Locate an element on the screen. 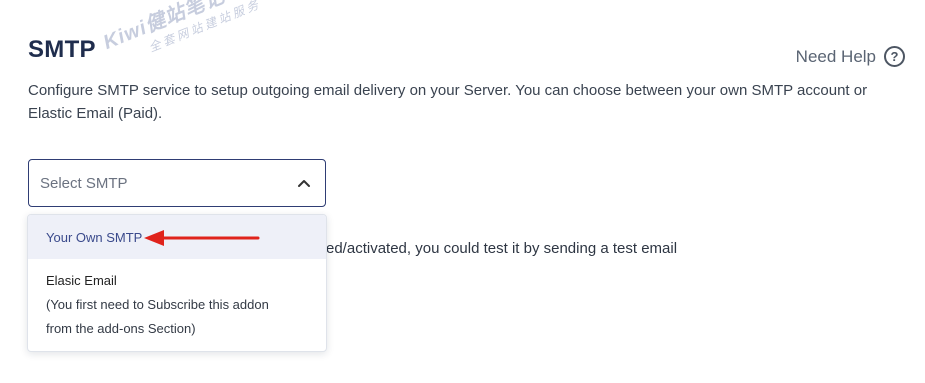  smtp-select-placeholder: Select SMTP is located at coordinates (84, 183).